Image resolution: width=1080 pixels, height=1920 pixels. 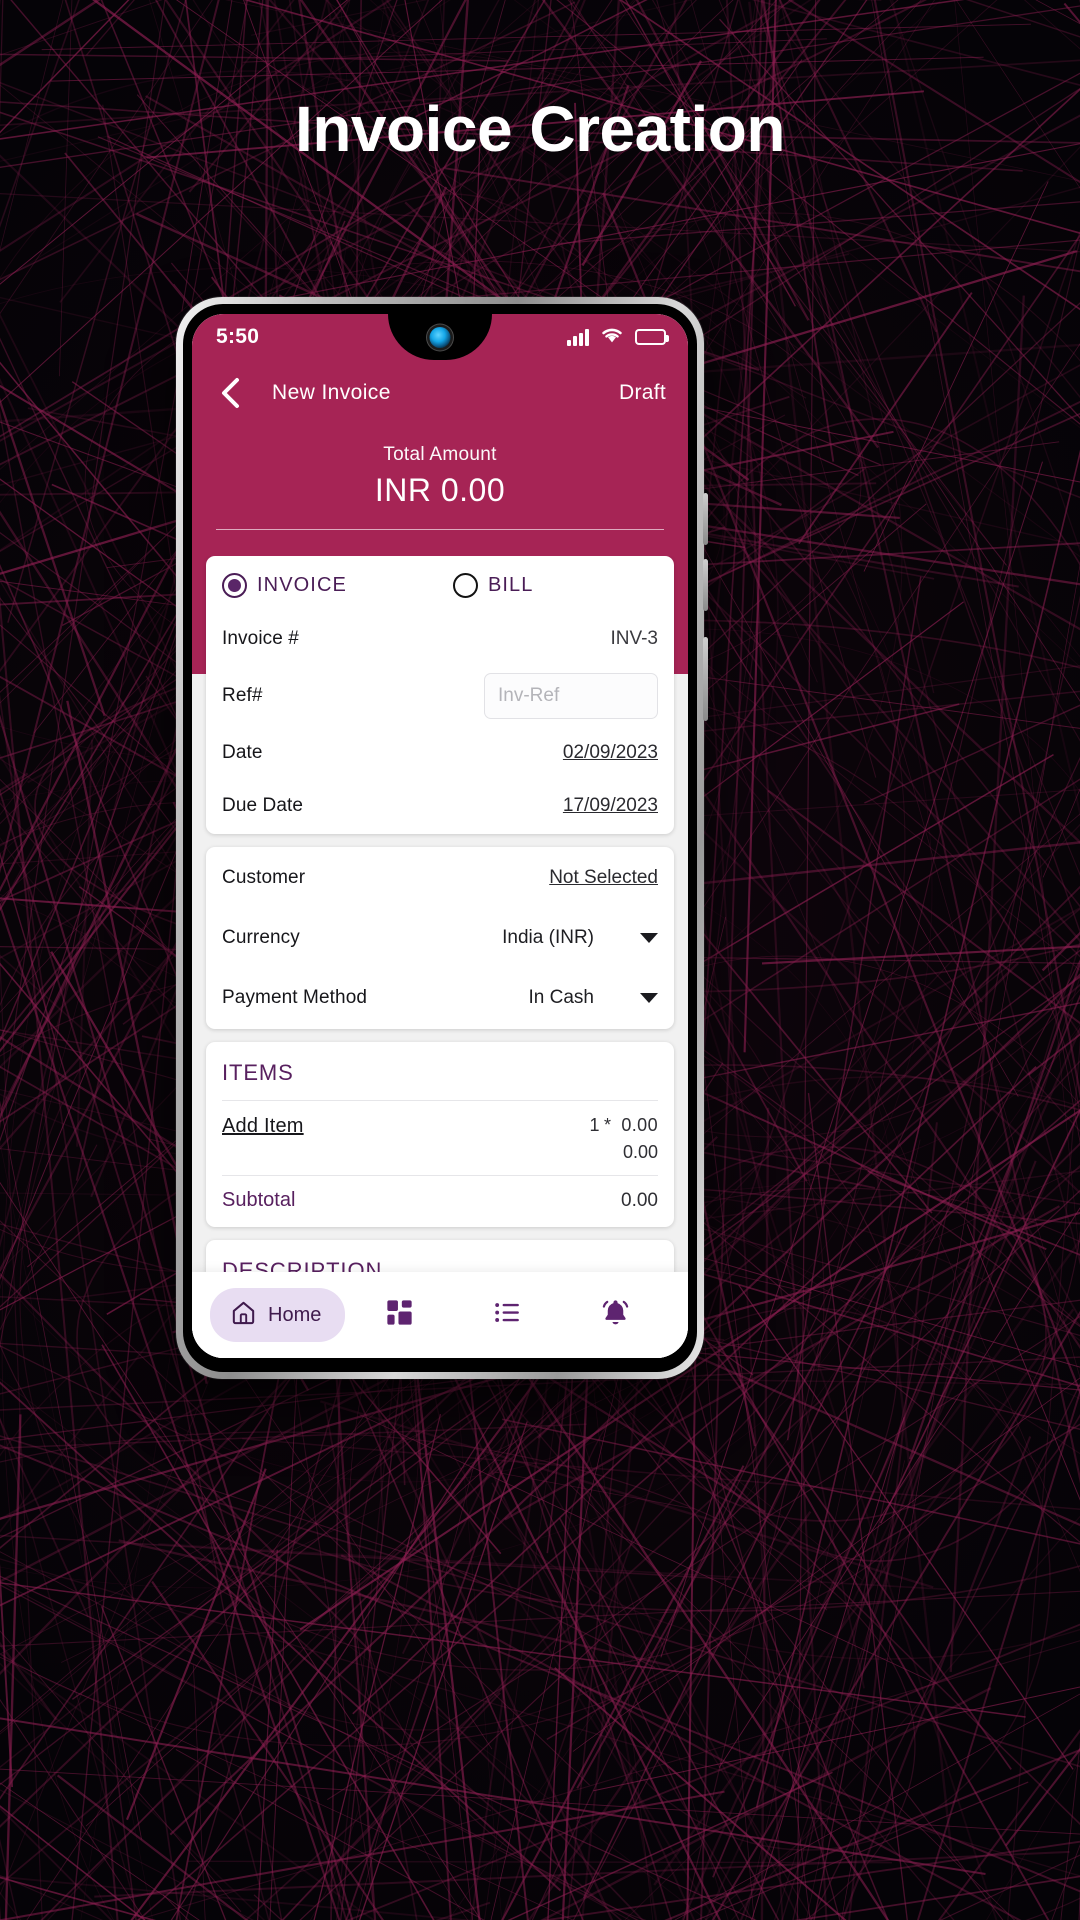 I want to click on field-row-customer: Customer Not Selected, so click(x=440, y=878).